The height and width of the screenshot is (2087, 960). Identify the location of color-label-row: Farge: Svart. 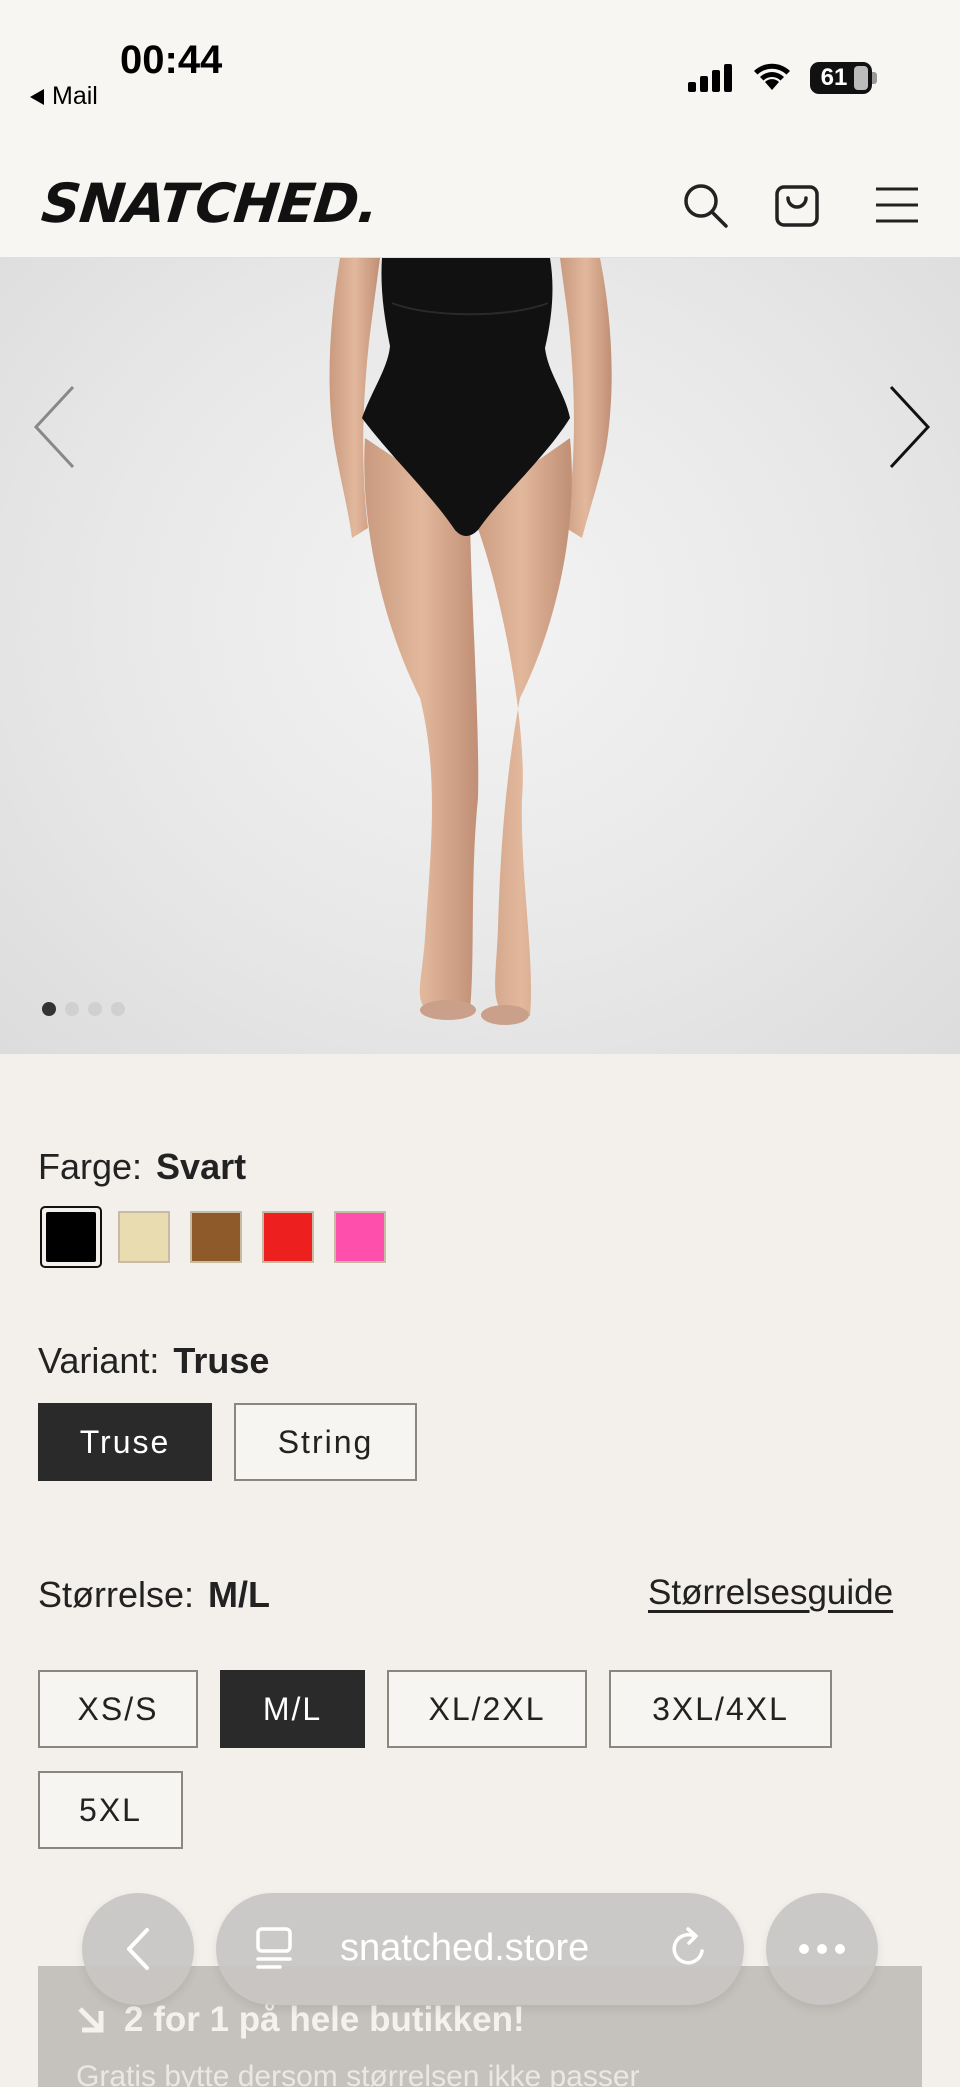
(142, 1167).